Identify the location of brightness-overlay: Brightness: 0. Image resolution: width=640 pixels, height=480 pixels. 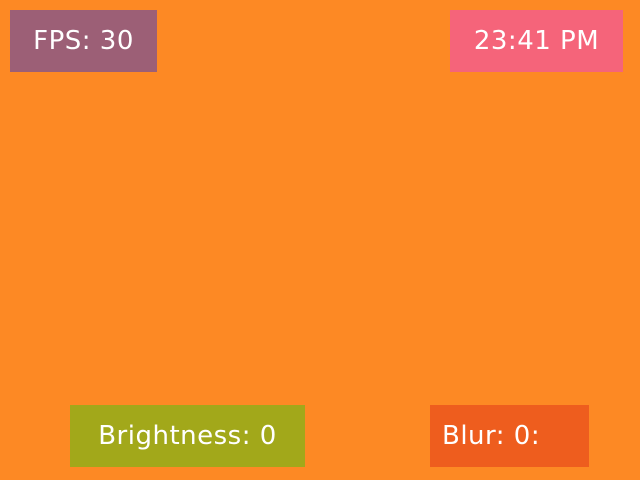
(187, 436).